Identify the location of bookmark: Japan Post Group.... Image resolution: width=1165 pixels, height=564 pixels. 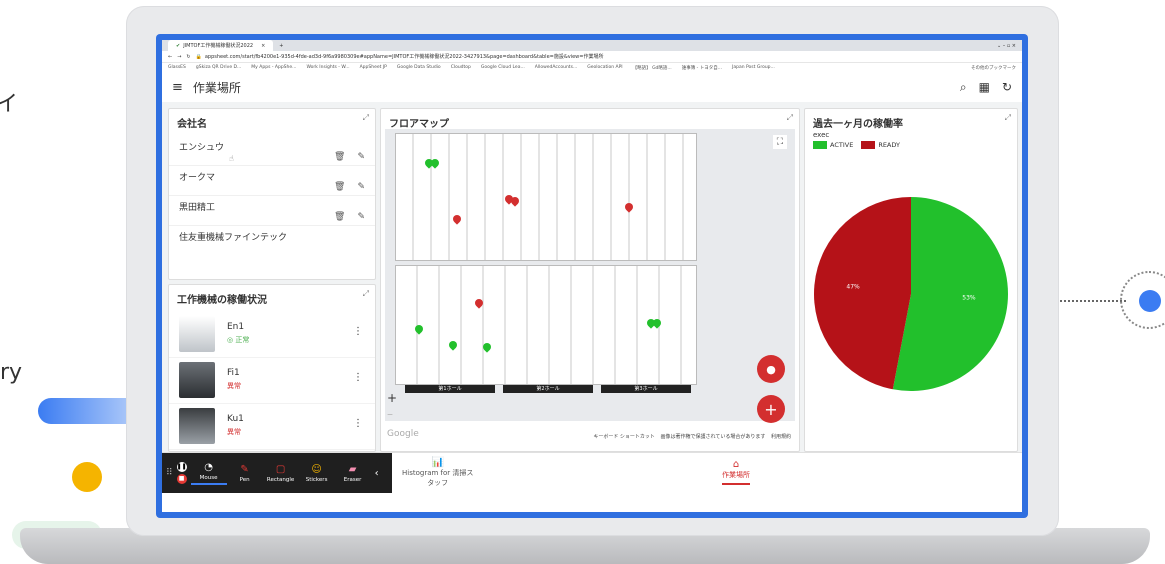
(753, 67).